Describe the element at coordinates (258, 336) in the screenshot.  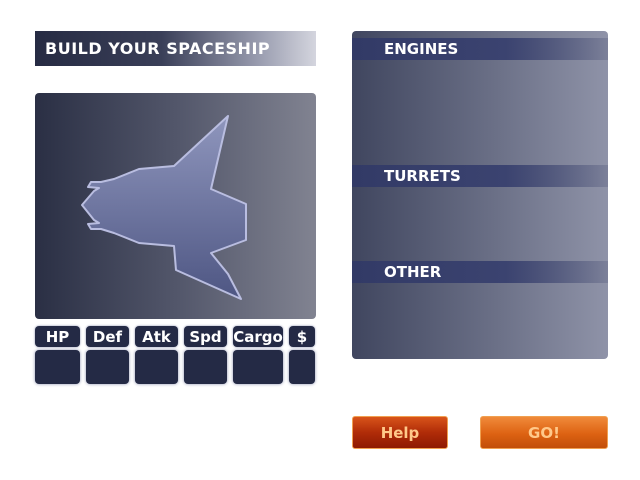
I see `stat-label-cargo: Cargo` at that location.